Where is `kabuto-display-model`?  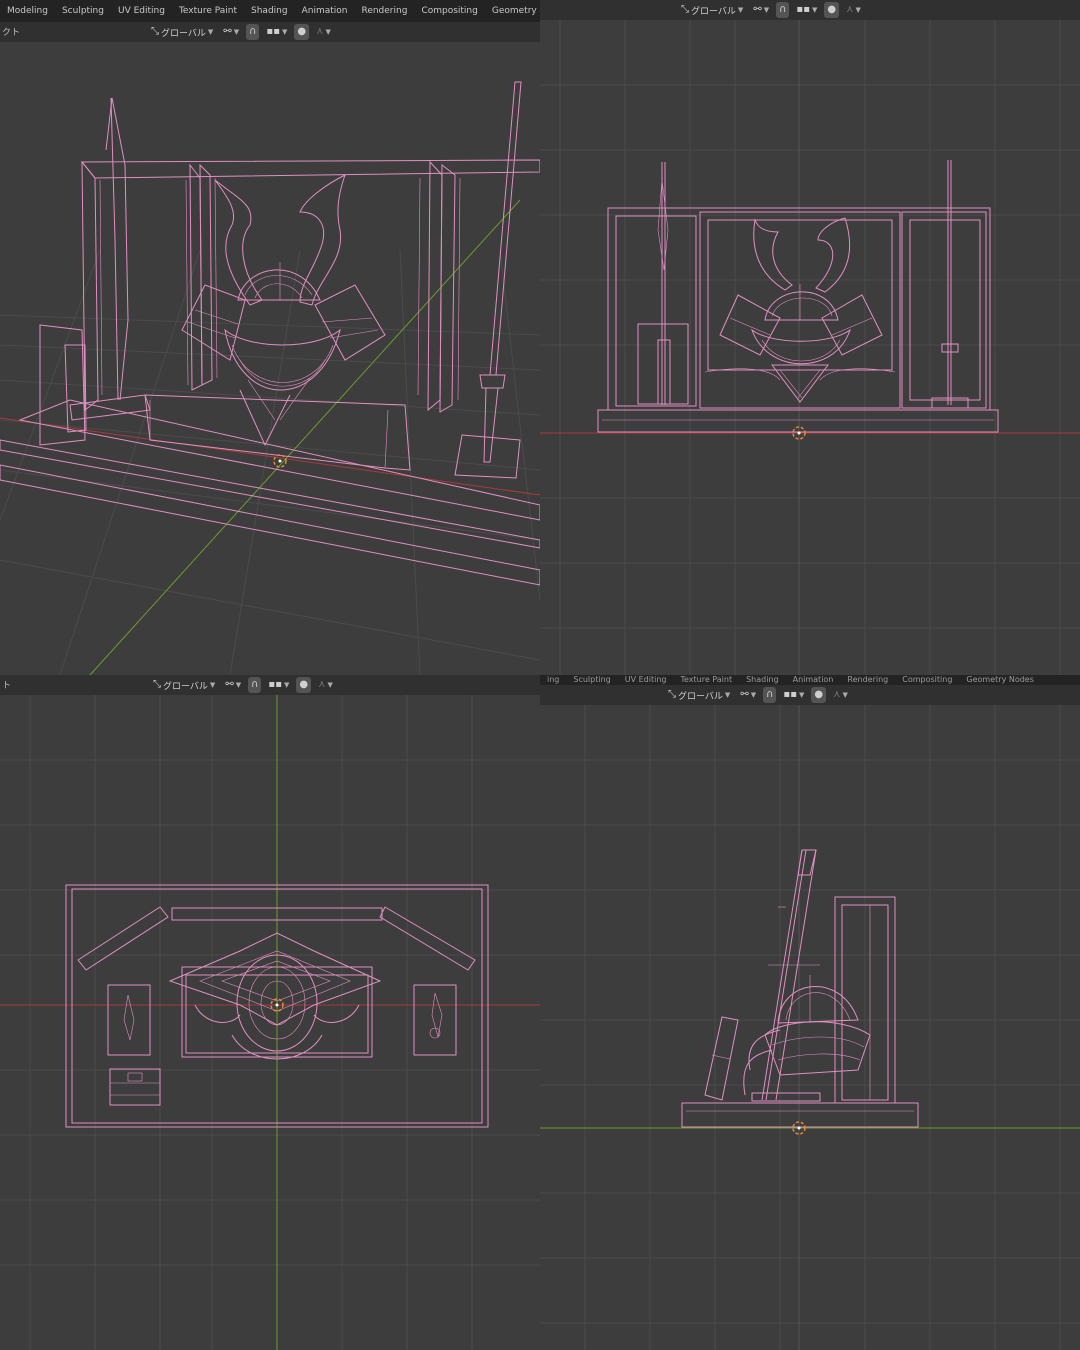
kabuto-display-model is located at coordinates (798, 296).